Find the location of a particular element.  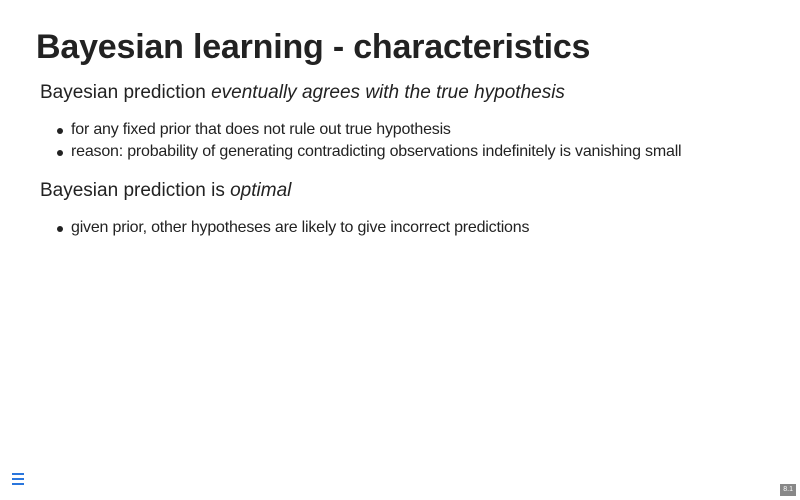

section-heading-emphasis: optimal is located at coordinates (261, 190).